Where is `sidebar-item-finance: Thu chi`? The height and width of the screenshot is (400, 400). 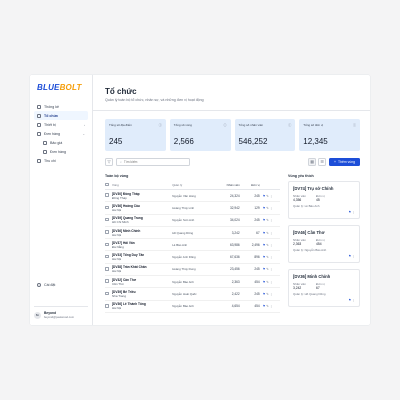
sidebar-item-finance: Thu chi is located at coordinates (61, 160).